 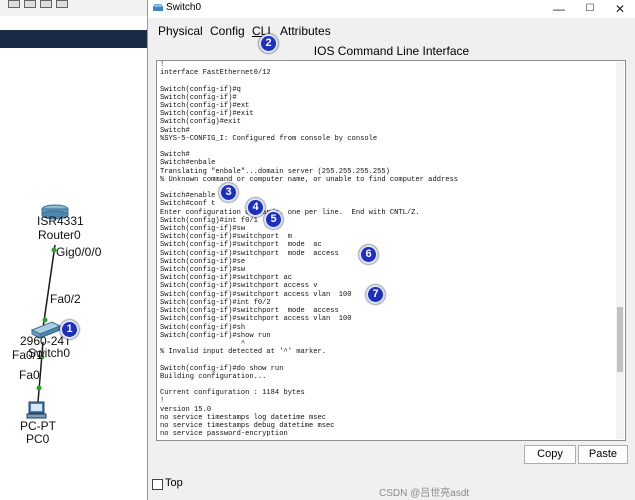 I want to click on console-line: version 15.0, so click(x=186, y=409).